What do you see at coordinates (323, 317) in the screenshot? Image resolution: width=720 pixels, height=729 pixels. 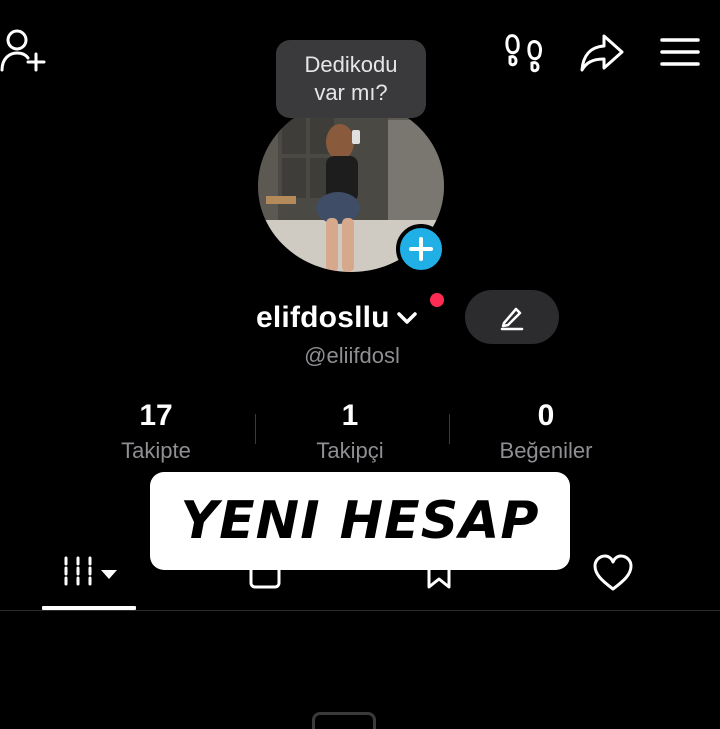 I see `display-name: elifdosllu` at bounding box center [323, 317].